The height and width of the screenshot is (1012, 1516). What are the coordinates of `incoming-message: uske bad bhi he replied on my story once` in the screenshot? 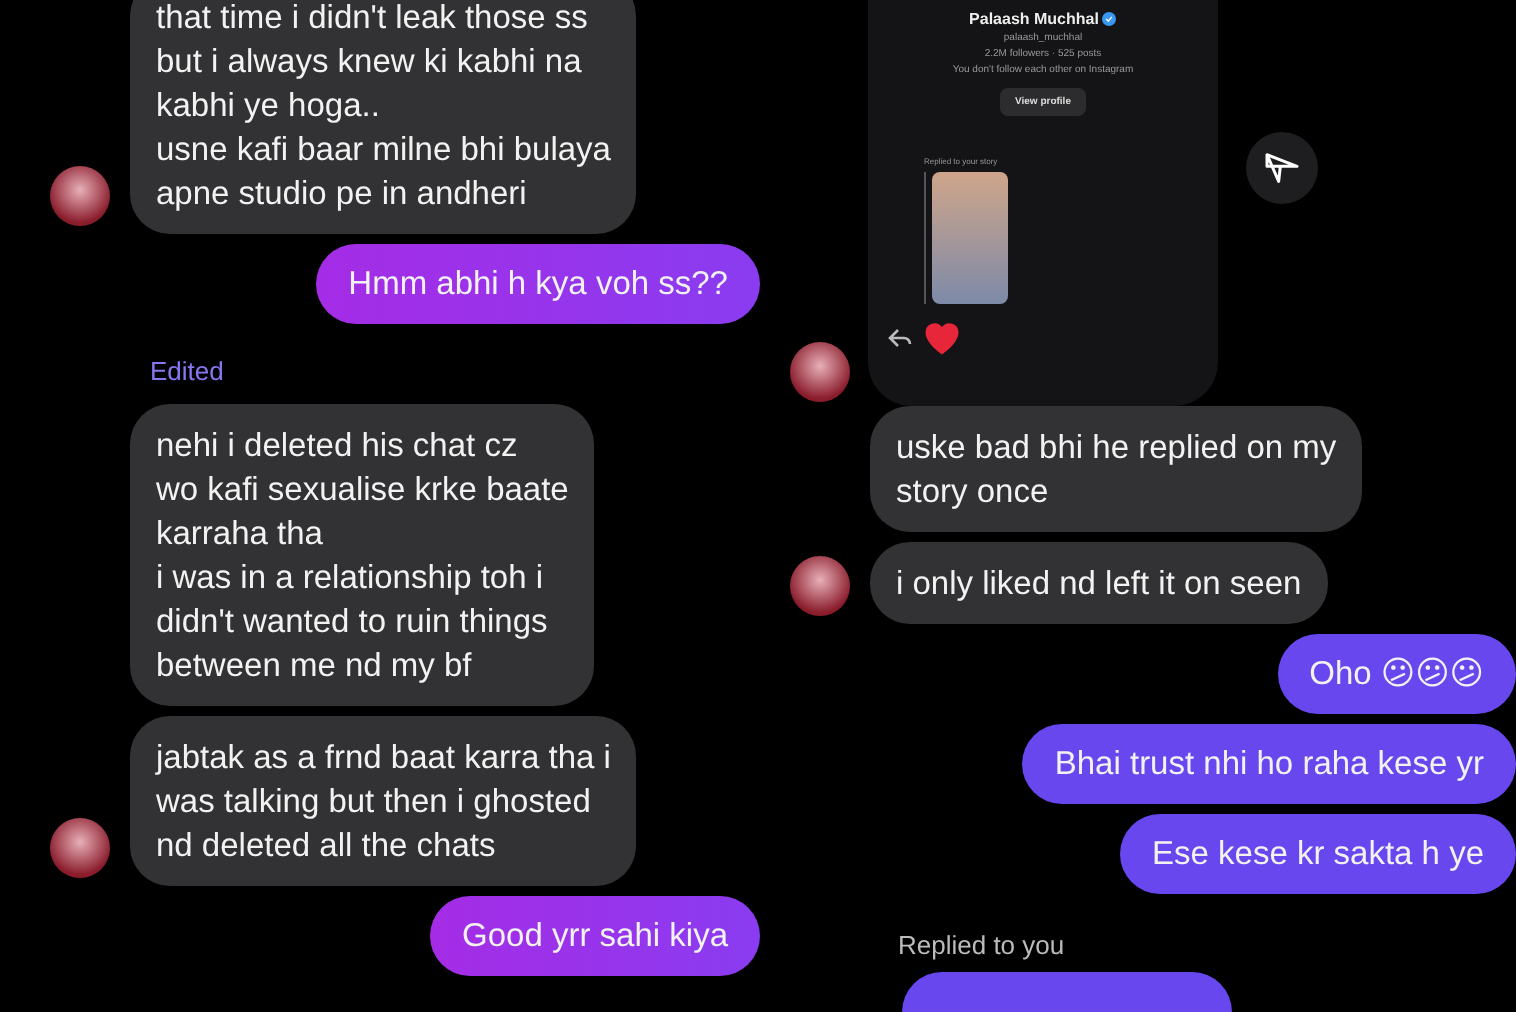 It's located at (1116, 469).